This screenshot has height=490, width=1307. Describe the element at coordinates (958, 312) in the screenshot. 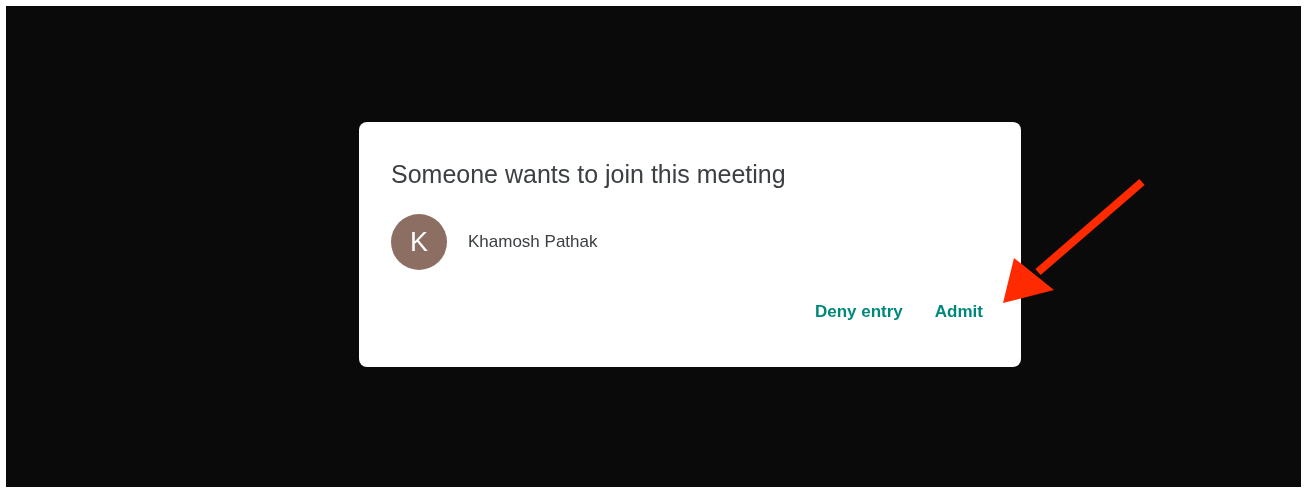

I see `admit-button: Admit` at that location.